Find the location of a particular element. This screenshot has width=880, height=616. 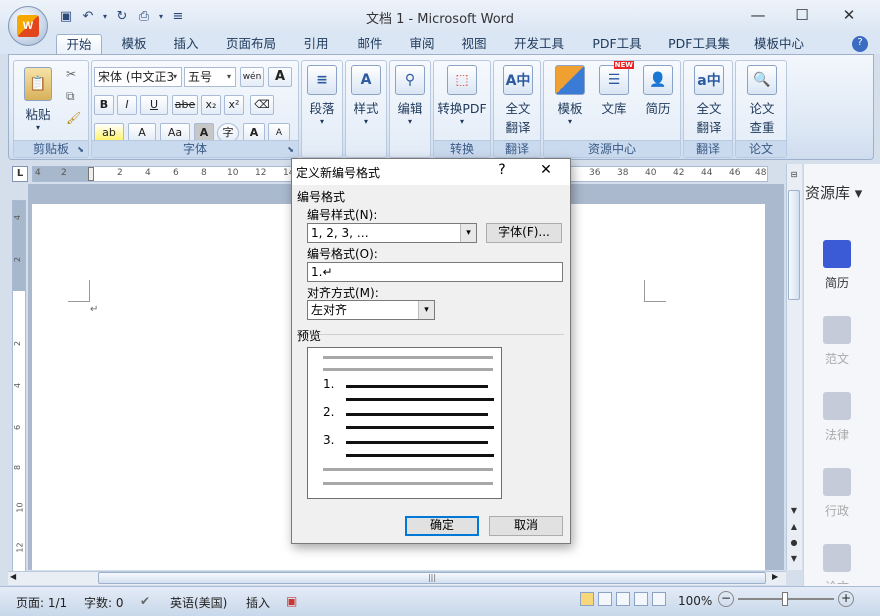

resource-resume: 简历 is located at coordinates (837, 265).